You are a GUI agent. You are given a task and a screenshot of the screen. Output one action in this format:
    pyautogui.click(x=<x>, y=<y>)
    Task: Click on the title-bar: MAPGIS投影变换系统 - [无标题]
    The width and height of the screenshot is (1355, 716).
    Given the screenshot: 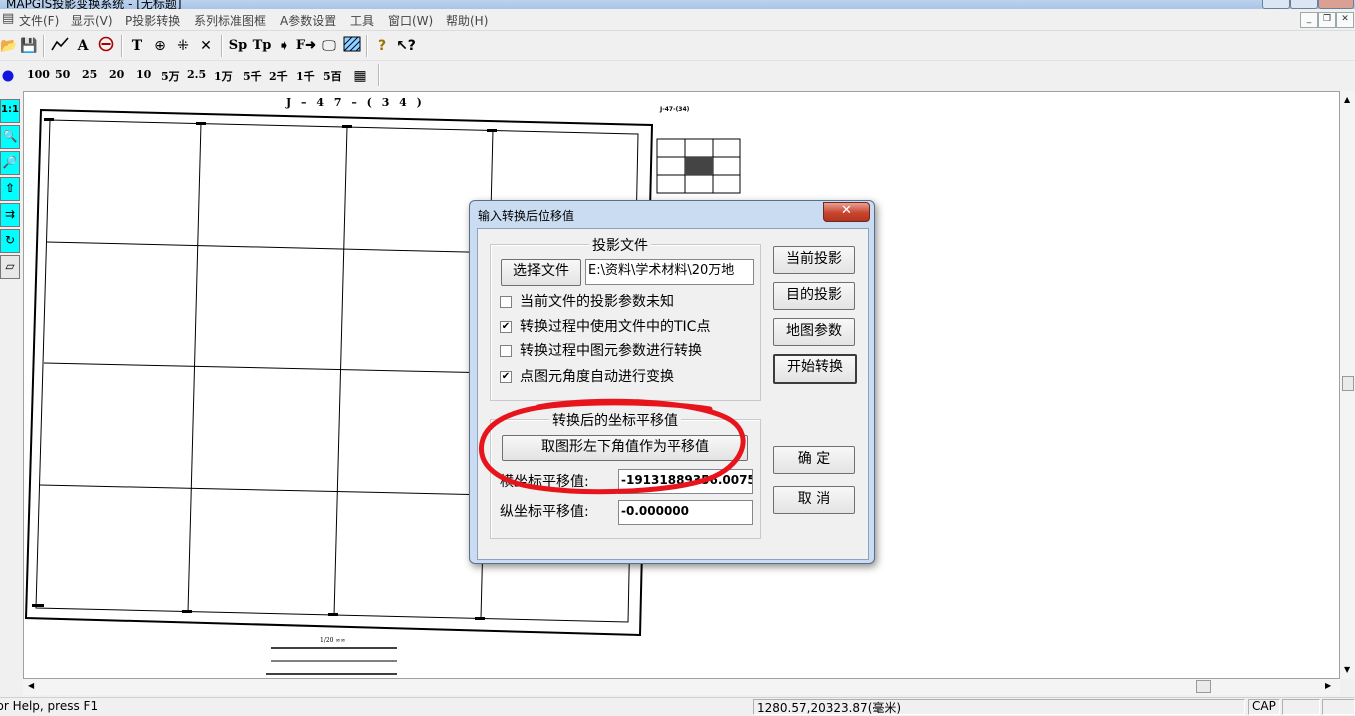 What is the action you would take?
    pyautogui.click(x=677, y=4)
    